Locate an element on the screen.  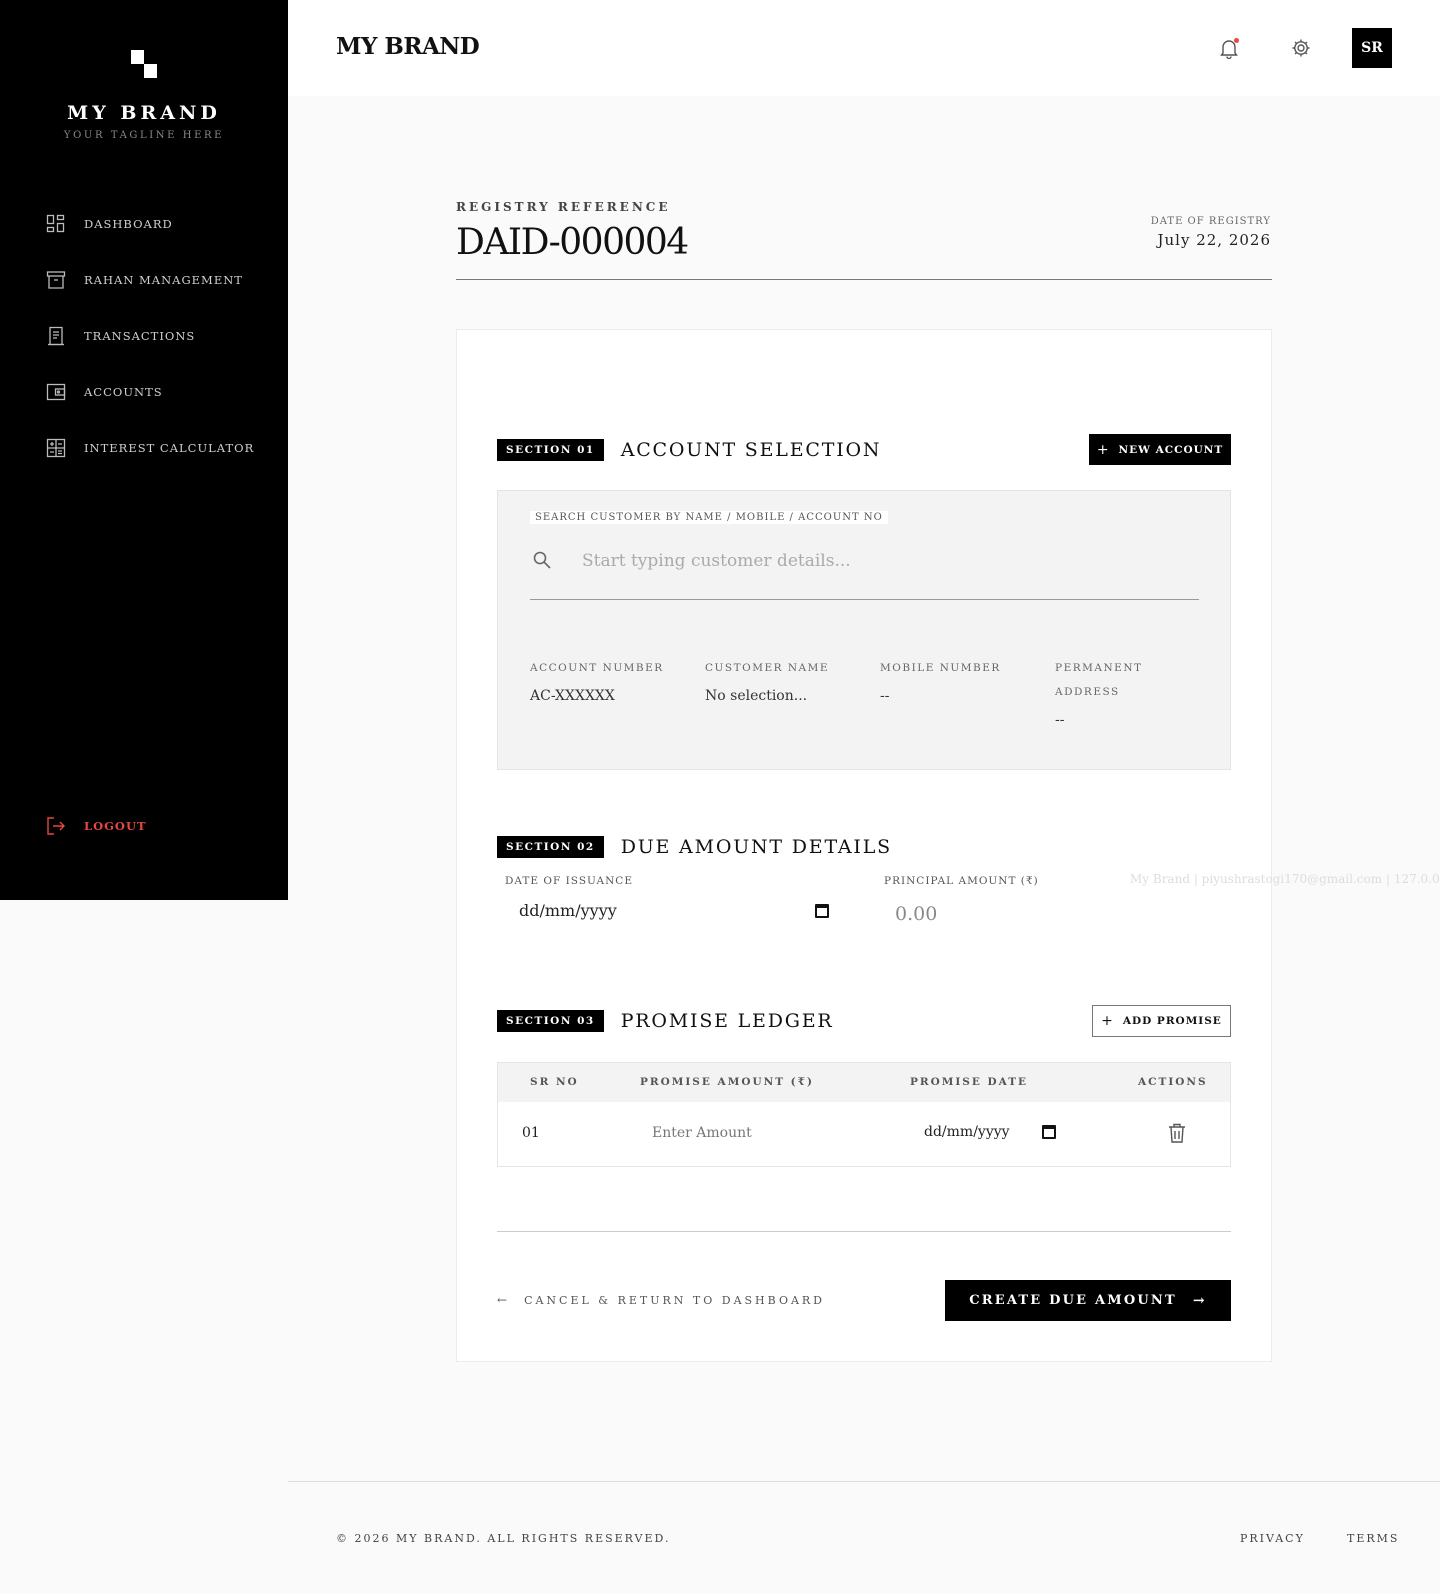
mobile-number-value: -- is located at coordinates (885, 696).